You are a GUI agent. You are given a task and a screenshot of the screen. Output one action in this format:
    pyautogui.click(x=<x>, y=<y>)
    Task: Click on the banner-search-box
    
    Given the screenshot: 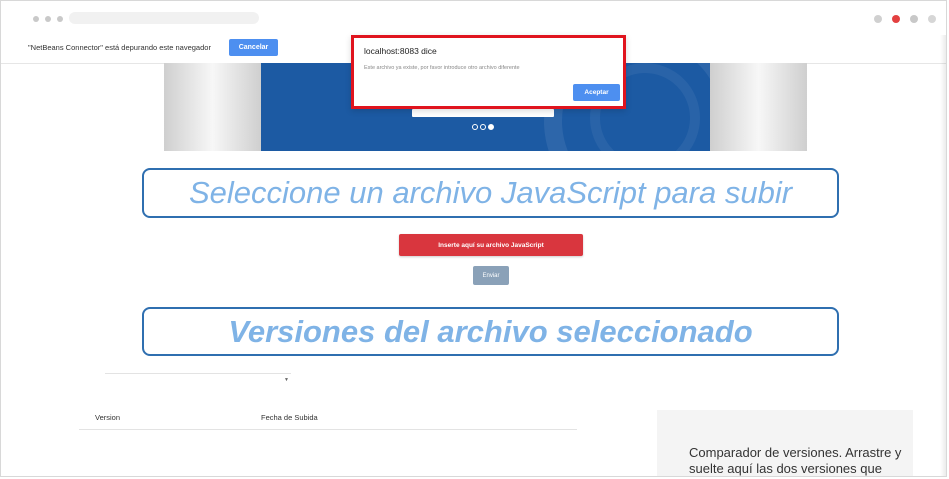 What is the action you would take?
    pyautogui.click(x=483, y=113)
    